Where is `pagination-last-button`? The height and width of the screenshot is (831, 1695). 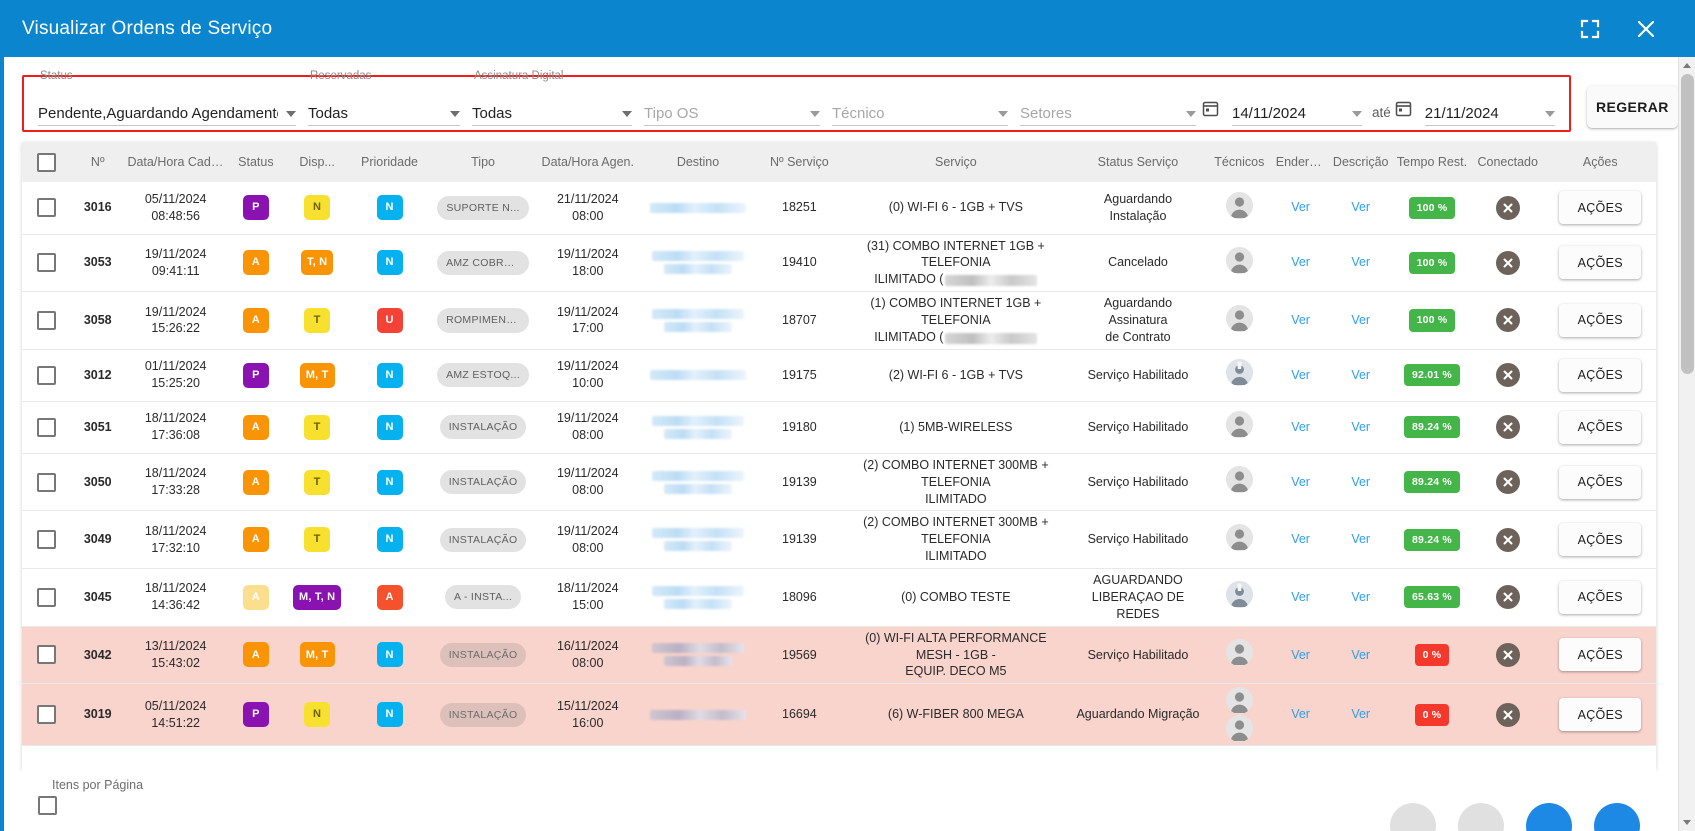 pagination-last-button is located at coordinates (1617, 817).